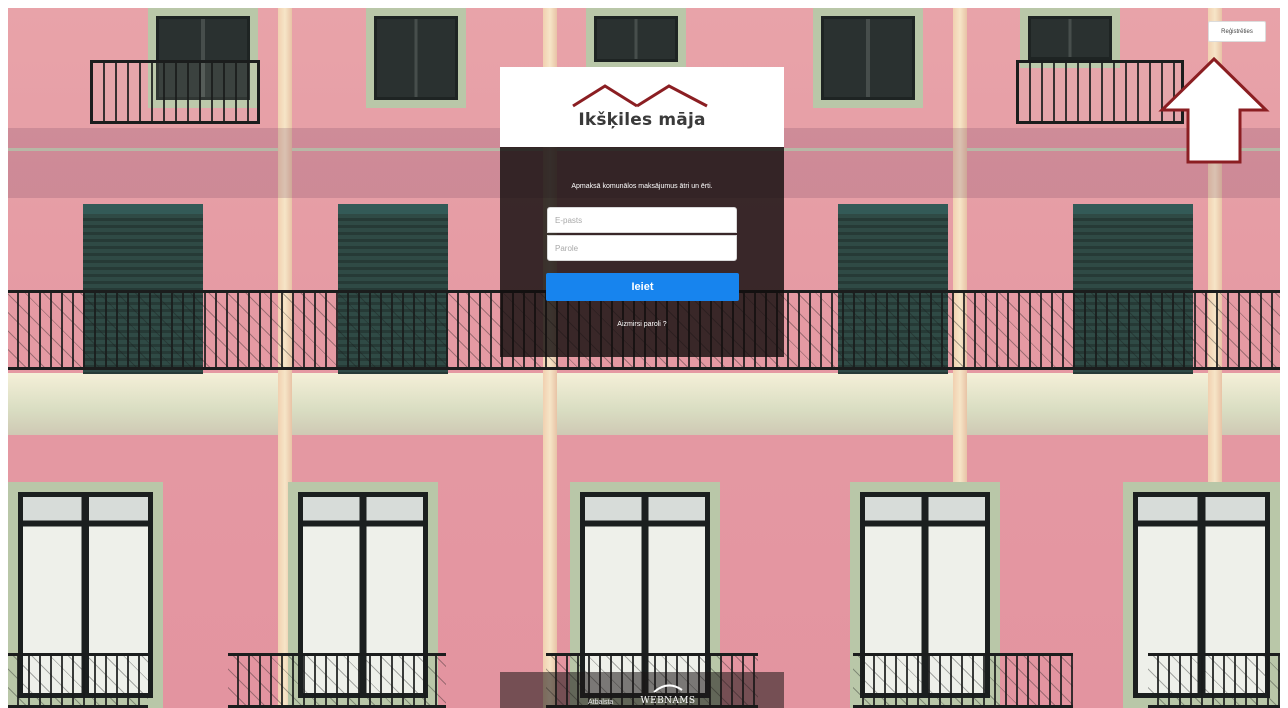 Image resolution: width=1288 pixels, height=708 pixels. Describe the element at coordinates (642, 324) in the screenshot. I see `forgot-password-link: Aizmirsi paroli ?` at that location.